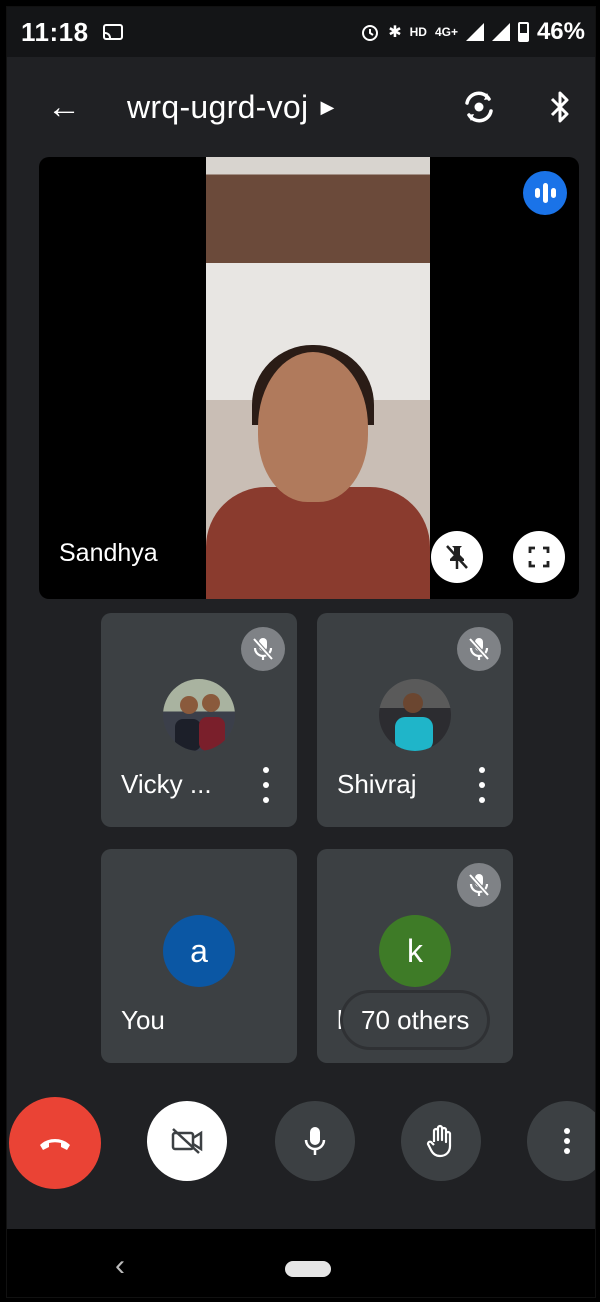  What do you see at coordinates (318, 543) in the screenshot?
I see `video-person-body` at bounding box center [318, 543].